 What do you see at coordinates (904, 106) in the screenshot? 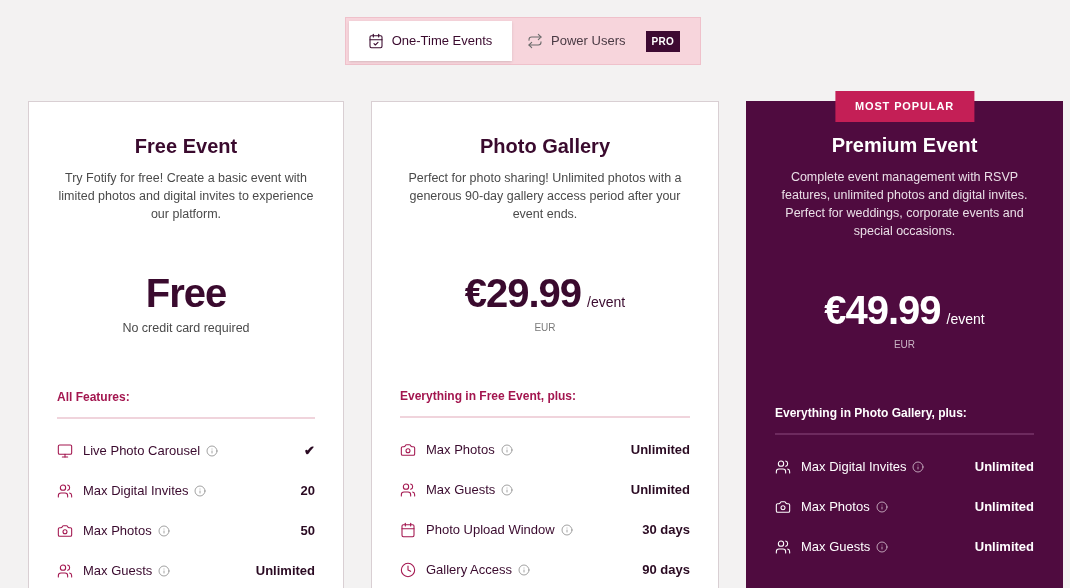
I see `popular-badge: MOST POPULAR` at bounding box center [904, 106].